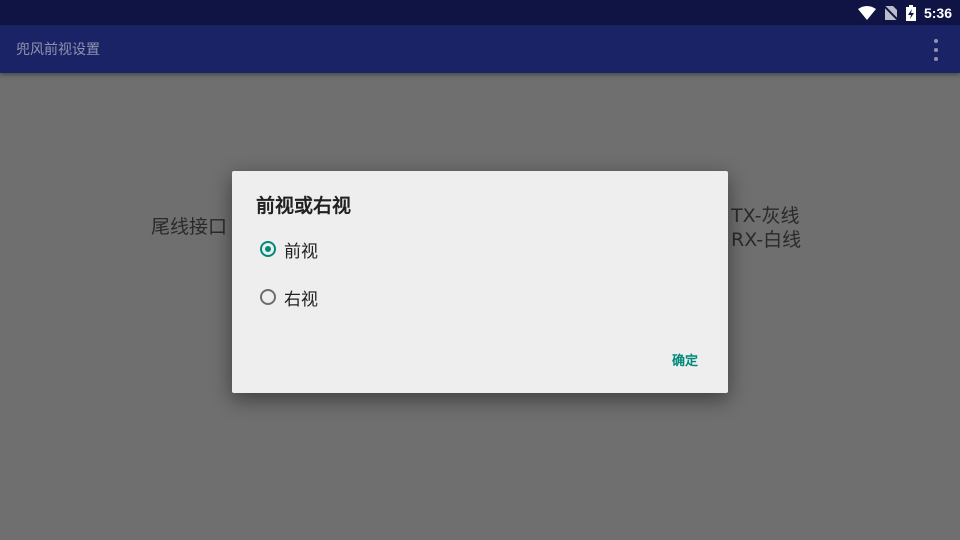 Image resolution: width=960 pixels, height=540 pixels. Describe the element at coordinates (937, 13) in the screenshot. I see `status-time: 5:36` at that location.